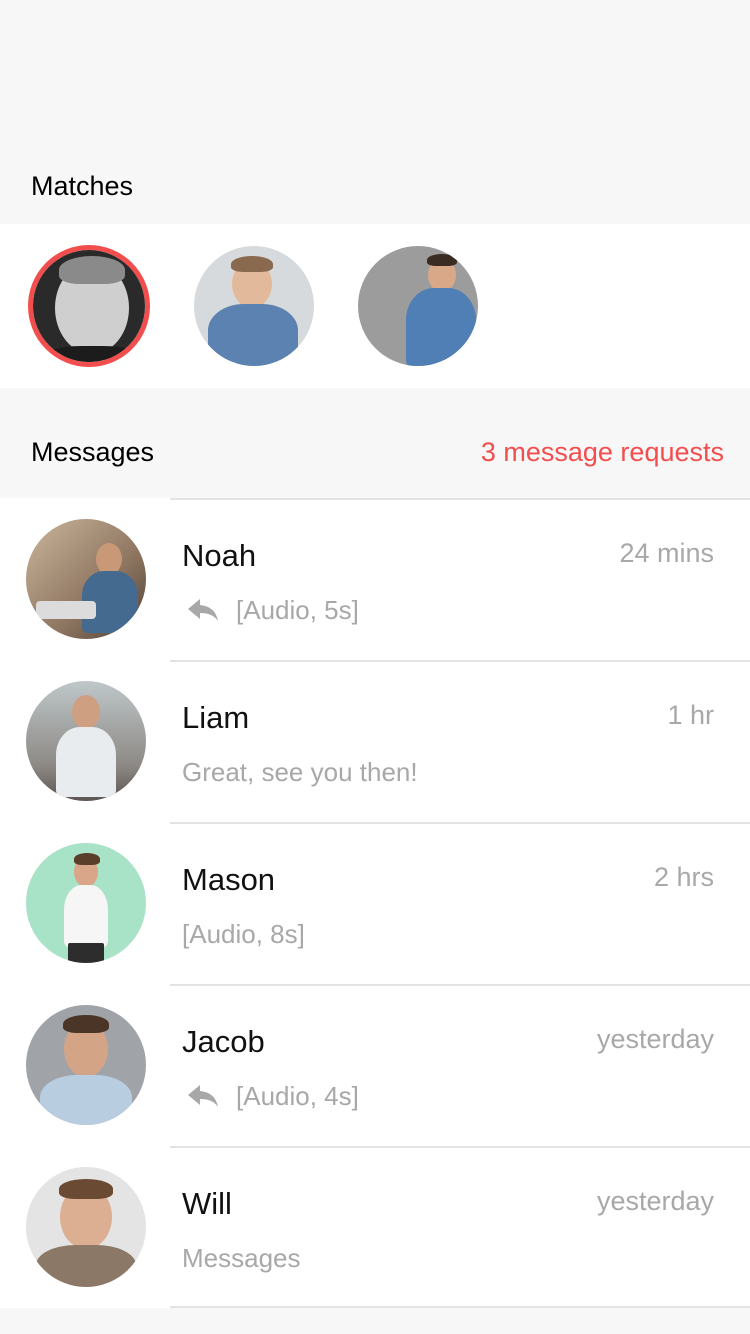 This screenshot has height=1334, width=750. I want to click on contact-name: Mason, so click(229, 879).